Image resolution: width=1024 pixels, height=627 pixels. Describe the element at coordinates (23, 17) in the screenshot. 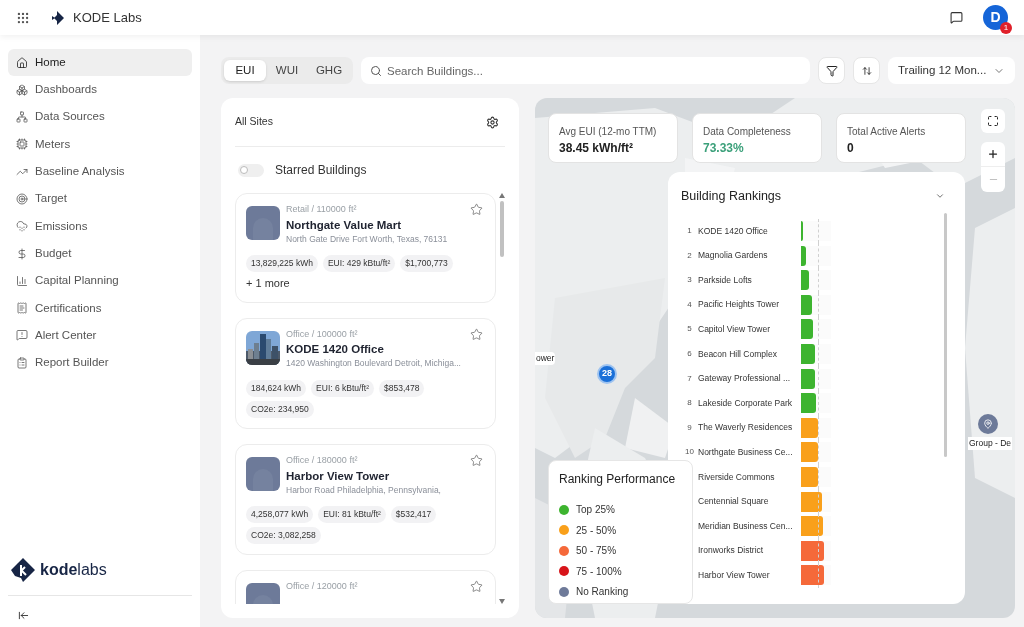

I see `apps-grid-icon` at that location.